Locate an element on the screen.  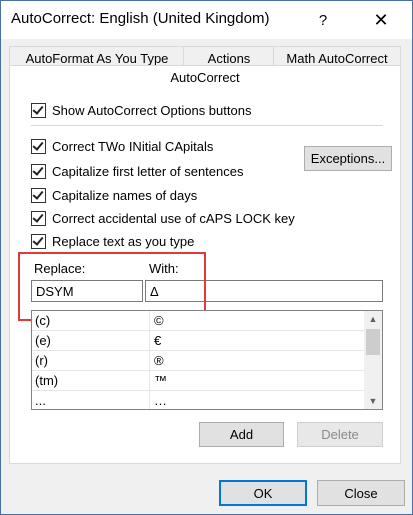
checkbox-label: Replace text as you type is located at coordinates (123, 241).